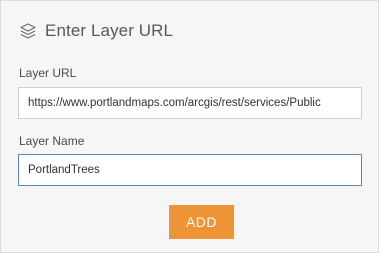  I want to click on layers-icon, so click(28, 31).